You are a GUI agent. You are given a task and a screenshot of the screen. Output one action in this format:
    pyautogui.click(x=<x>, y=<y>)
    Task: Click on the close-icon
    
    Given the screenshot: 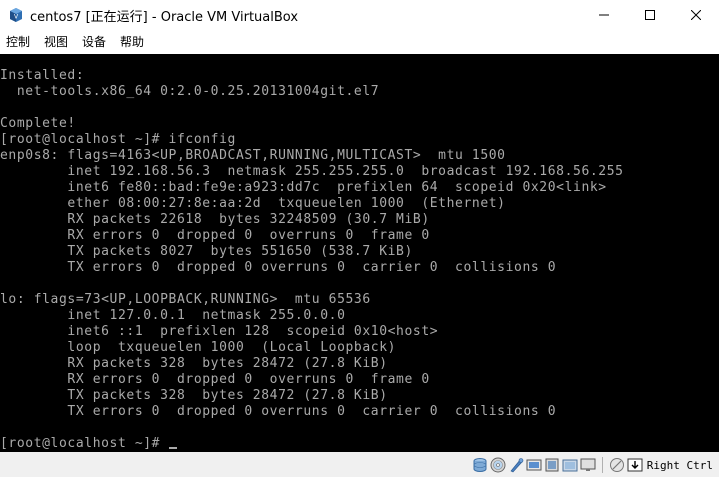 What is the action you would take?
    pyautogui.click(x=696, y=15)
    